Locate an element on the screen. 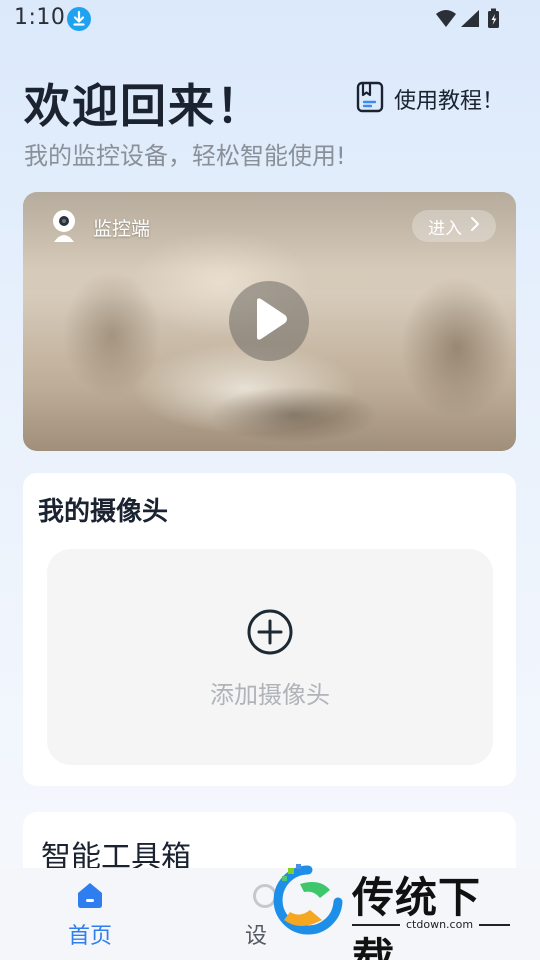 This screenshot has width=540, height=960. watermark: 传统下载 ctdown.com is located at coordinates (393, 909).